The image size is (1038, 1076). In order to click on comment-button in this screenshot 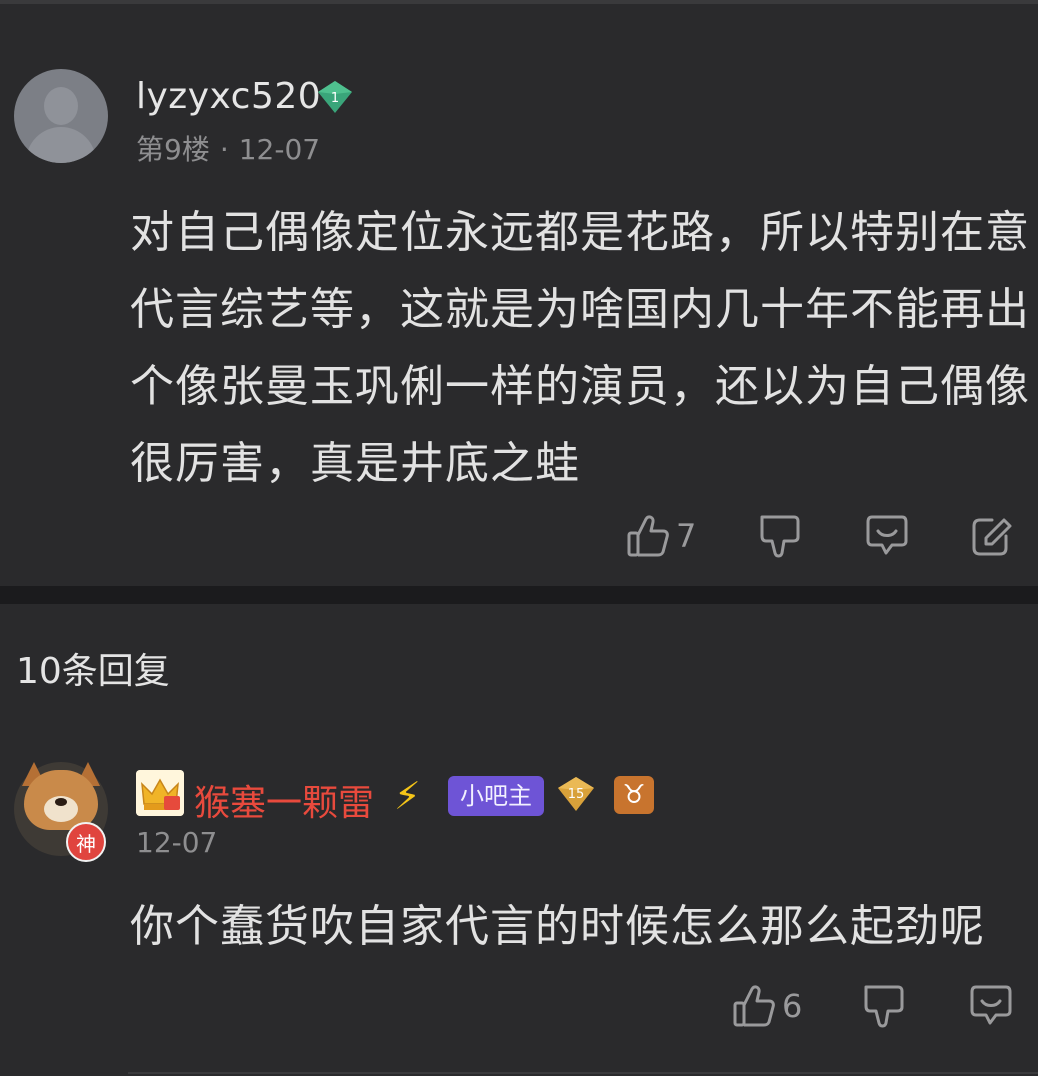, I will do `click(887, 536)`.